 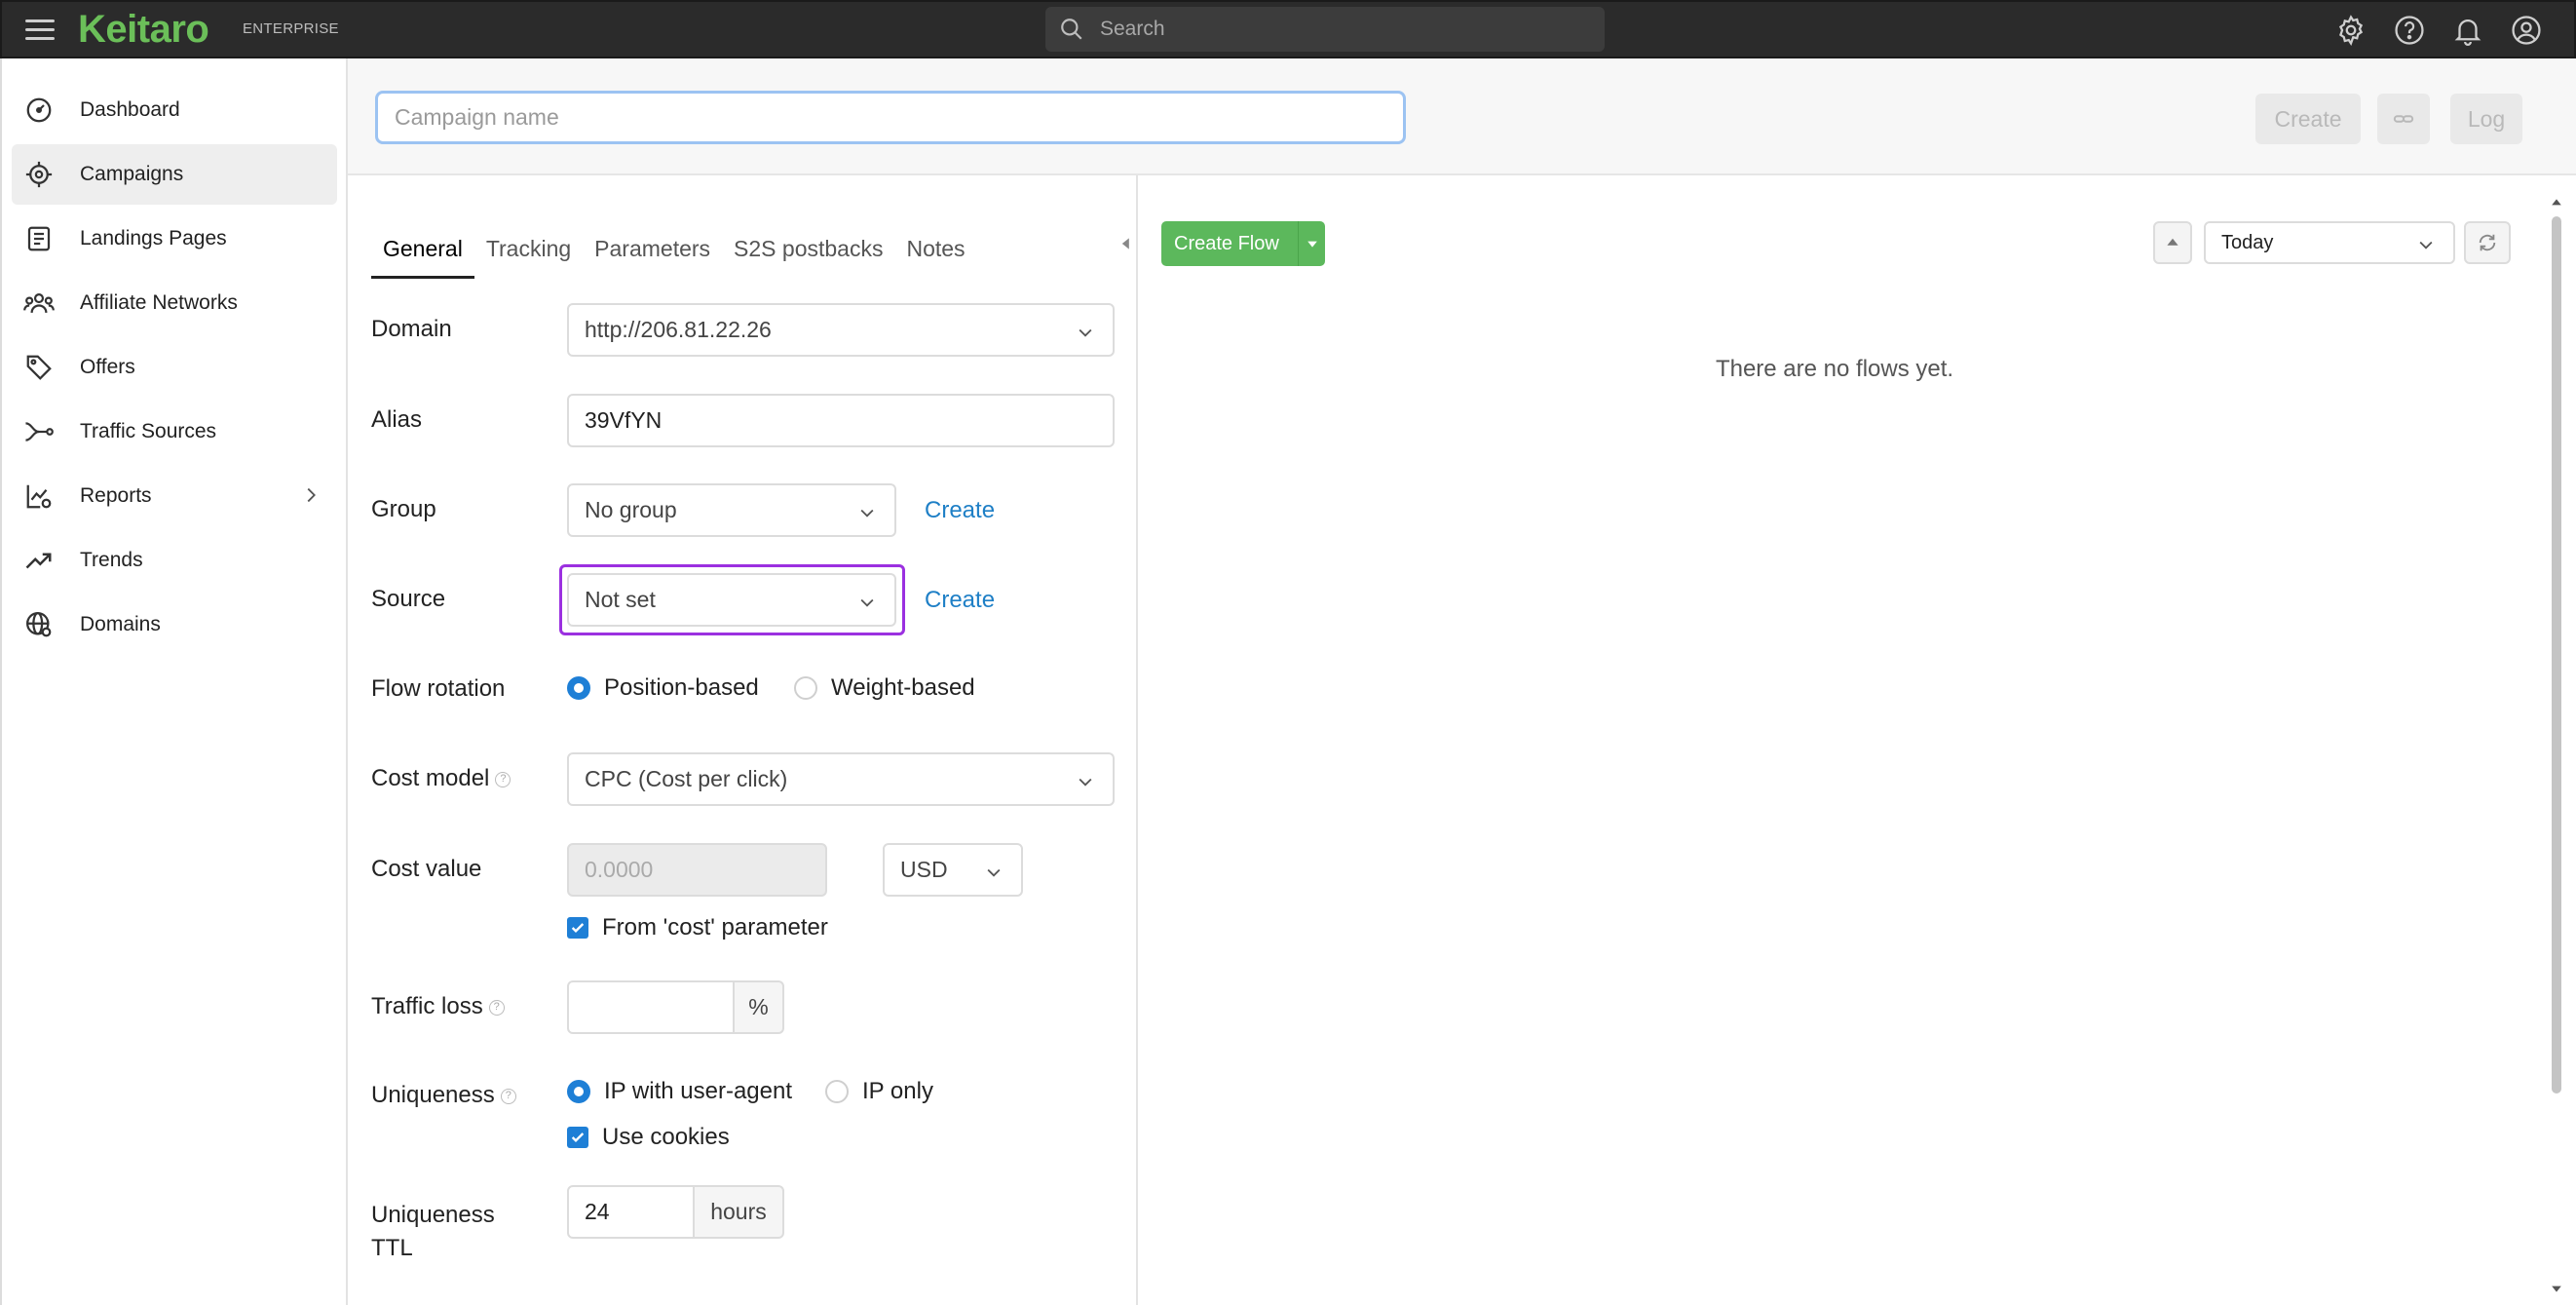 I want to click on uniqueness-ttl-input: 24, so click(x=631, y=1212).